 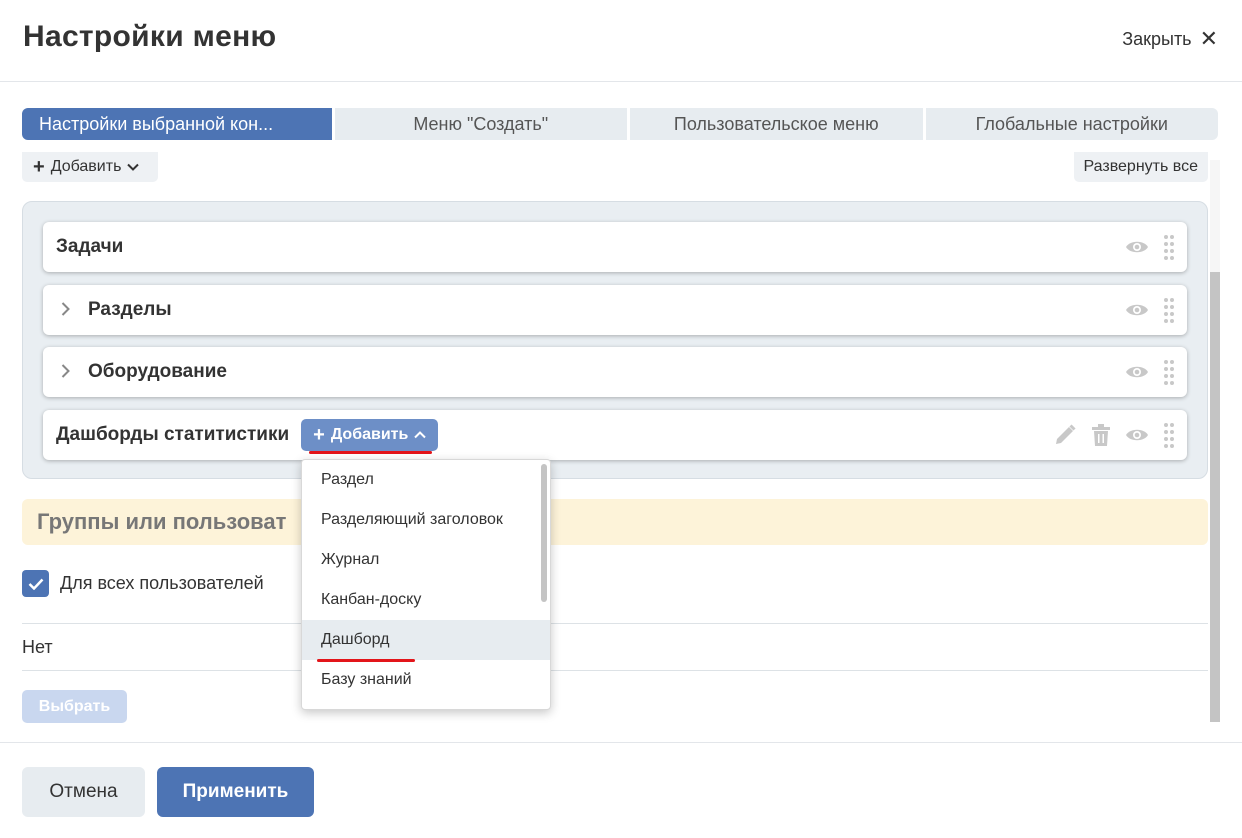 I want to click on add-label: Добавить, so click(x=86, y=166).